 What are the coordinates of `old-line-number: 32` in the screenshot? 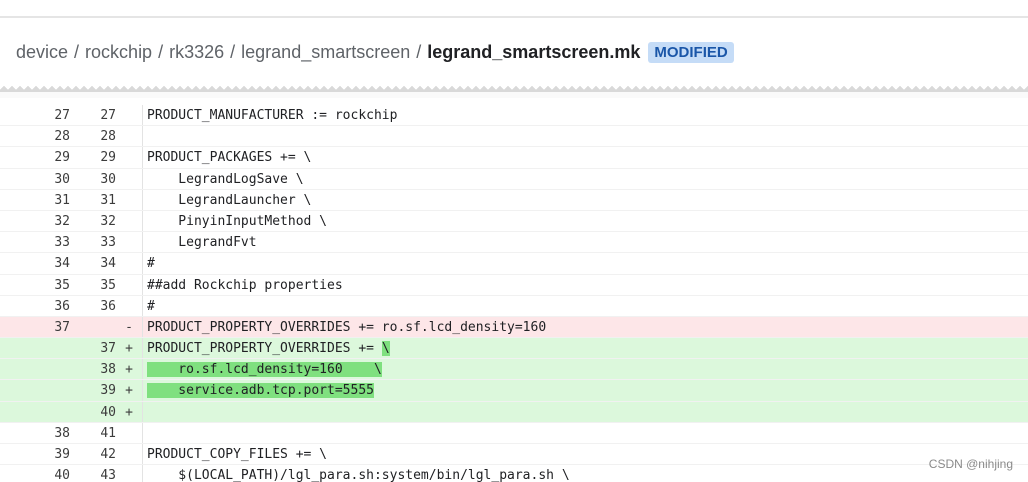 It's located at (35, 221).